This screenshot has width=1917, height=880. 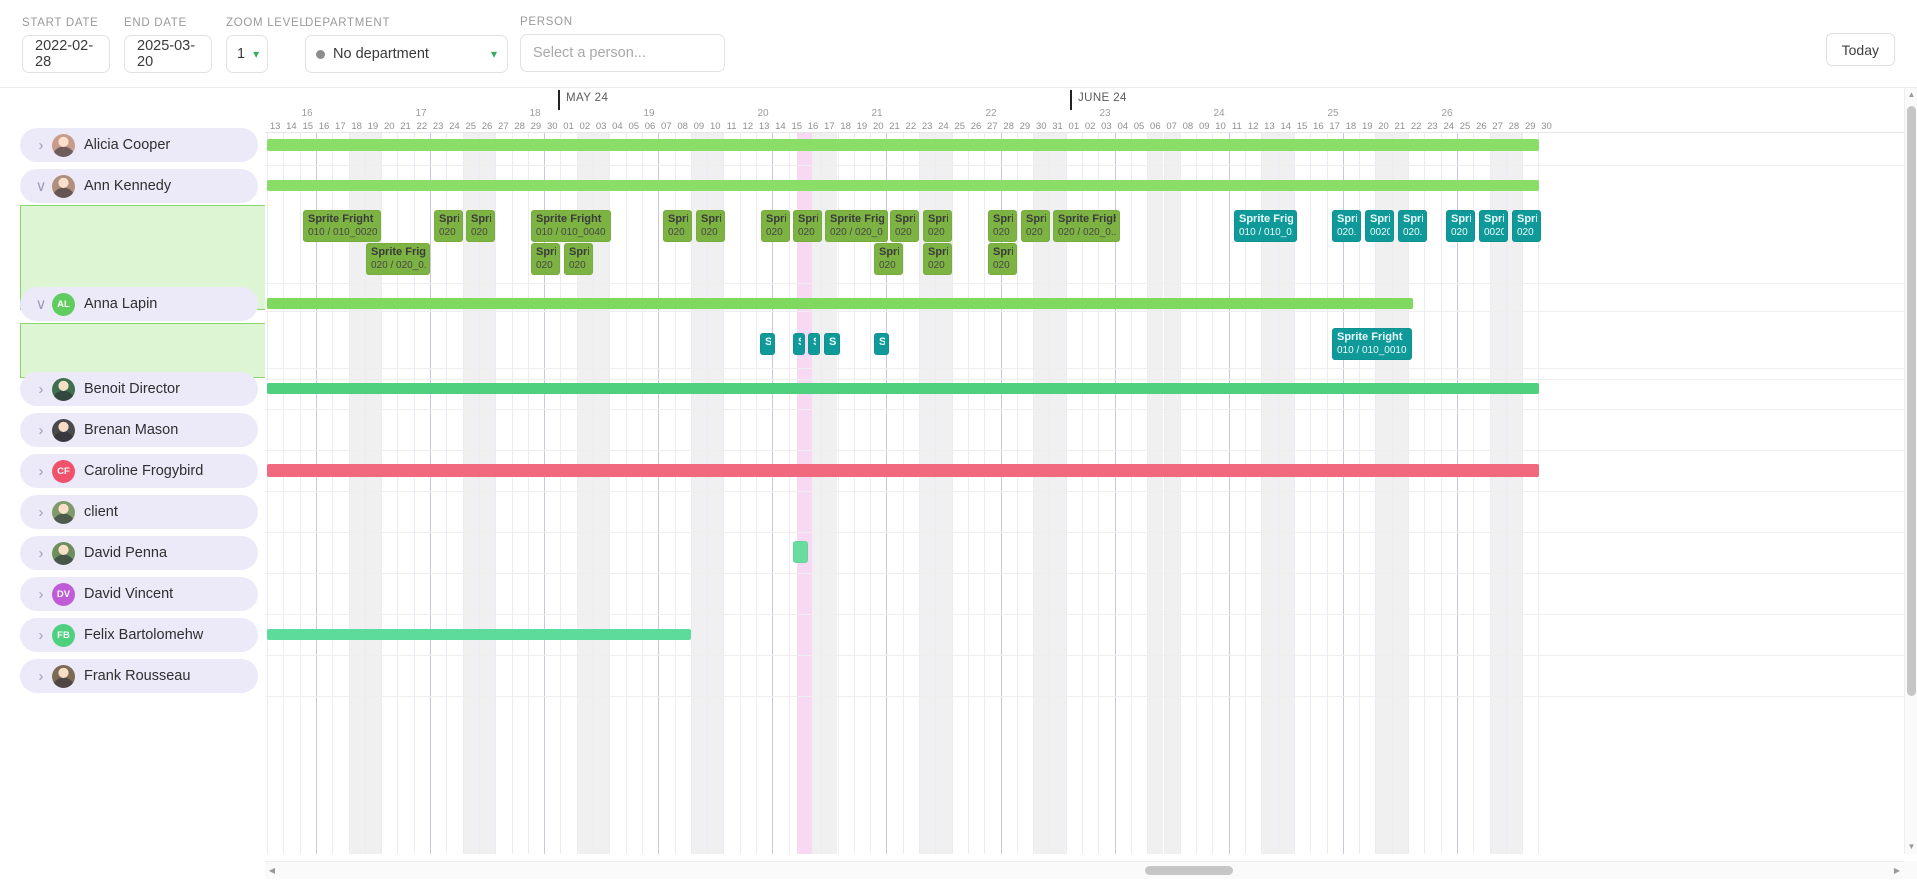 I want to click on capacity-bar-felix-bartolomehw, so click(x=479, y=634).